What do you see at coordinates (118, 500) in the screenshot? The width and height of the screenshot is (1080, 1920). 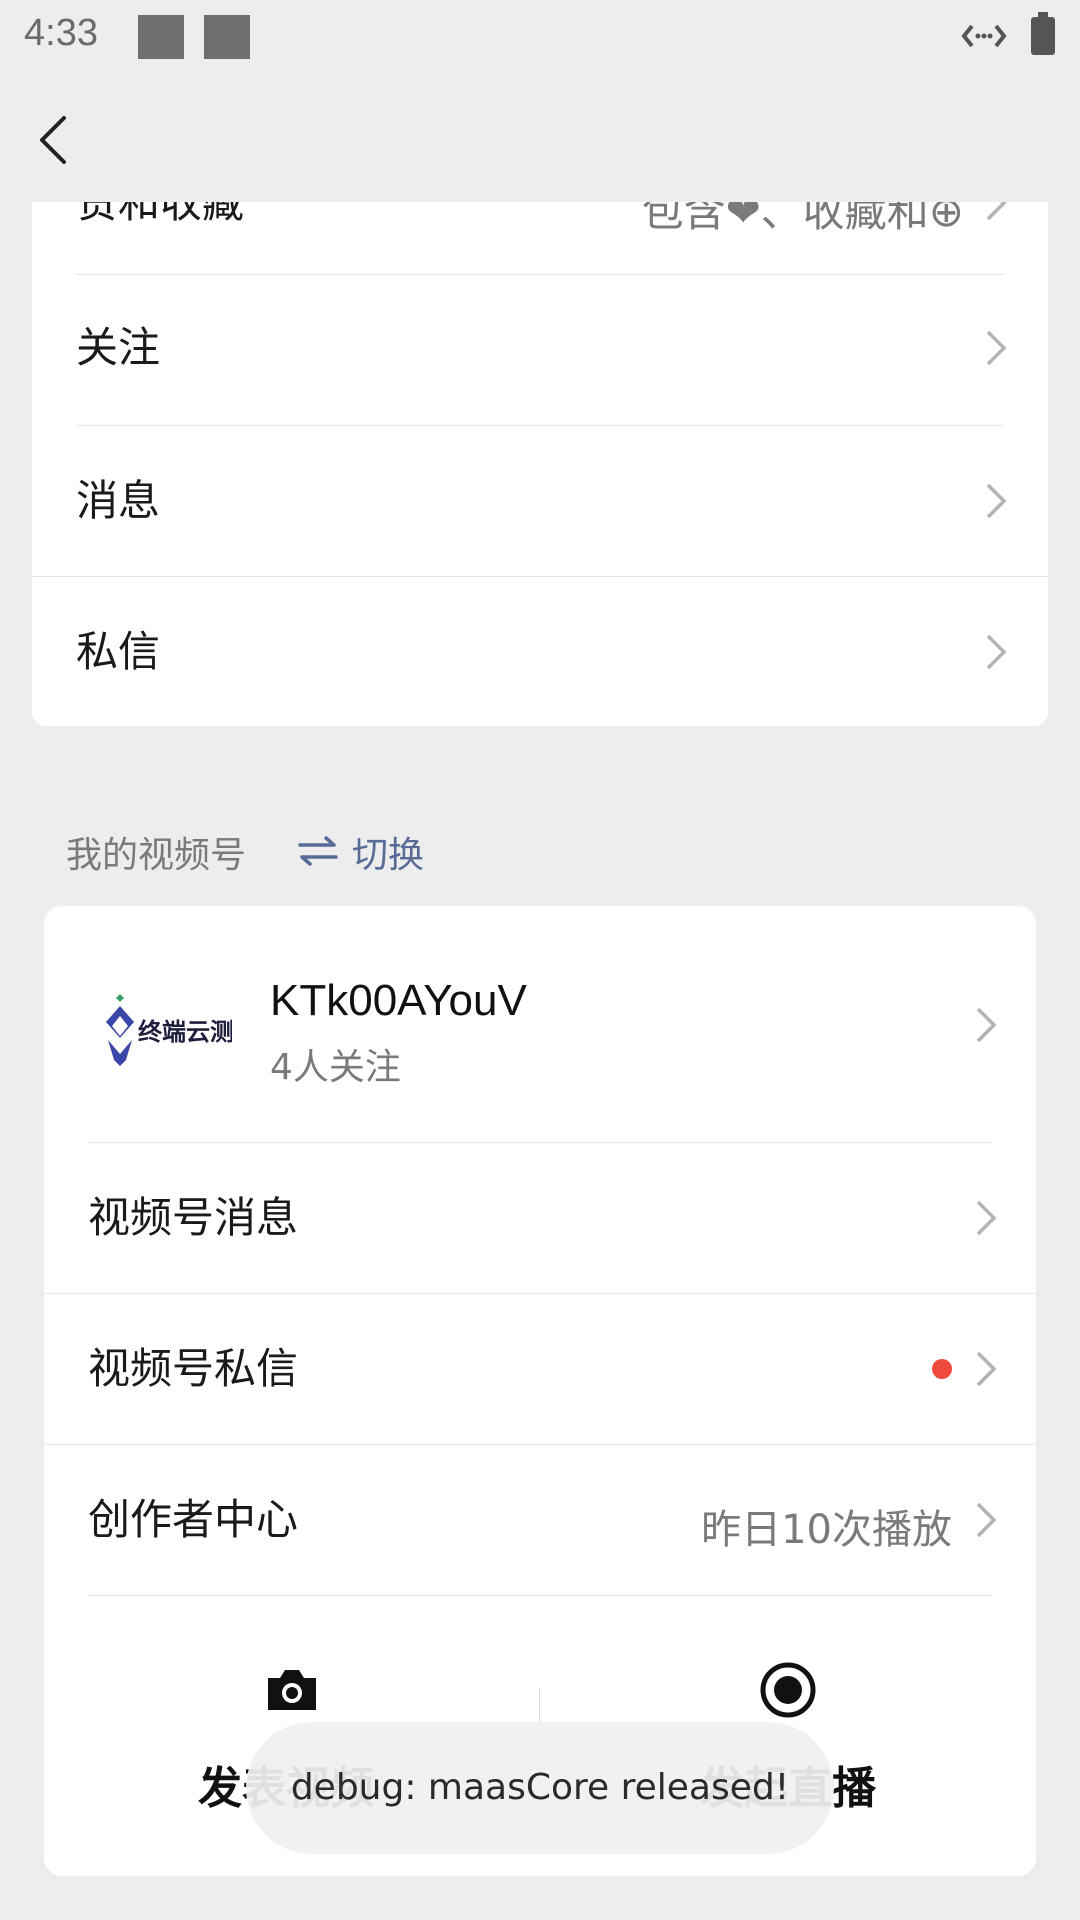 I see `row-label: 消息` at bounding box center [118, 500].